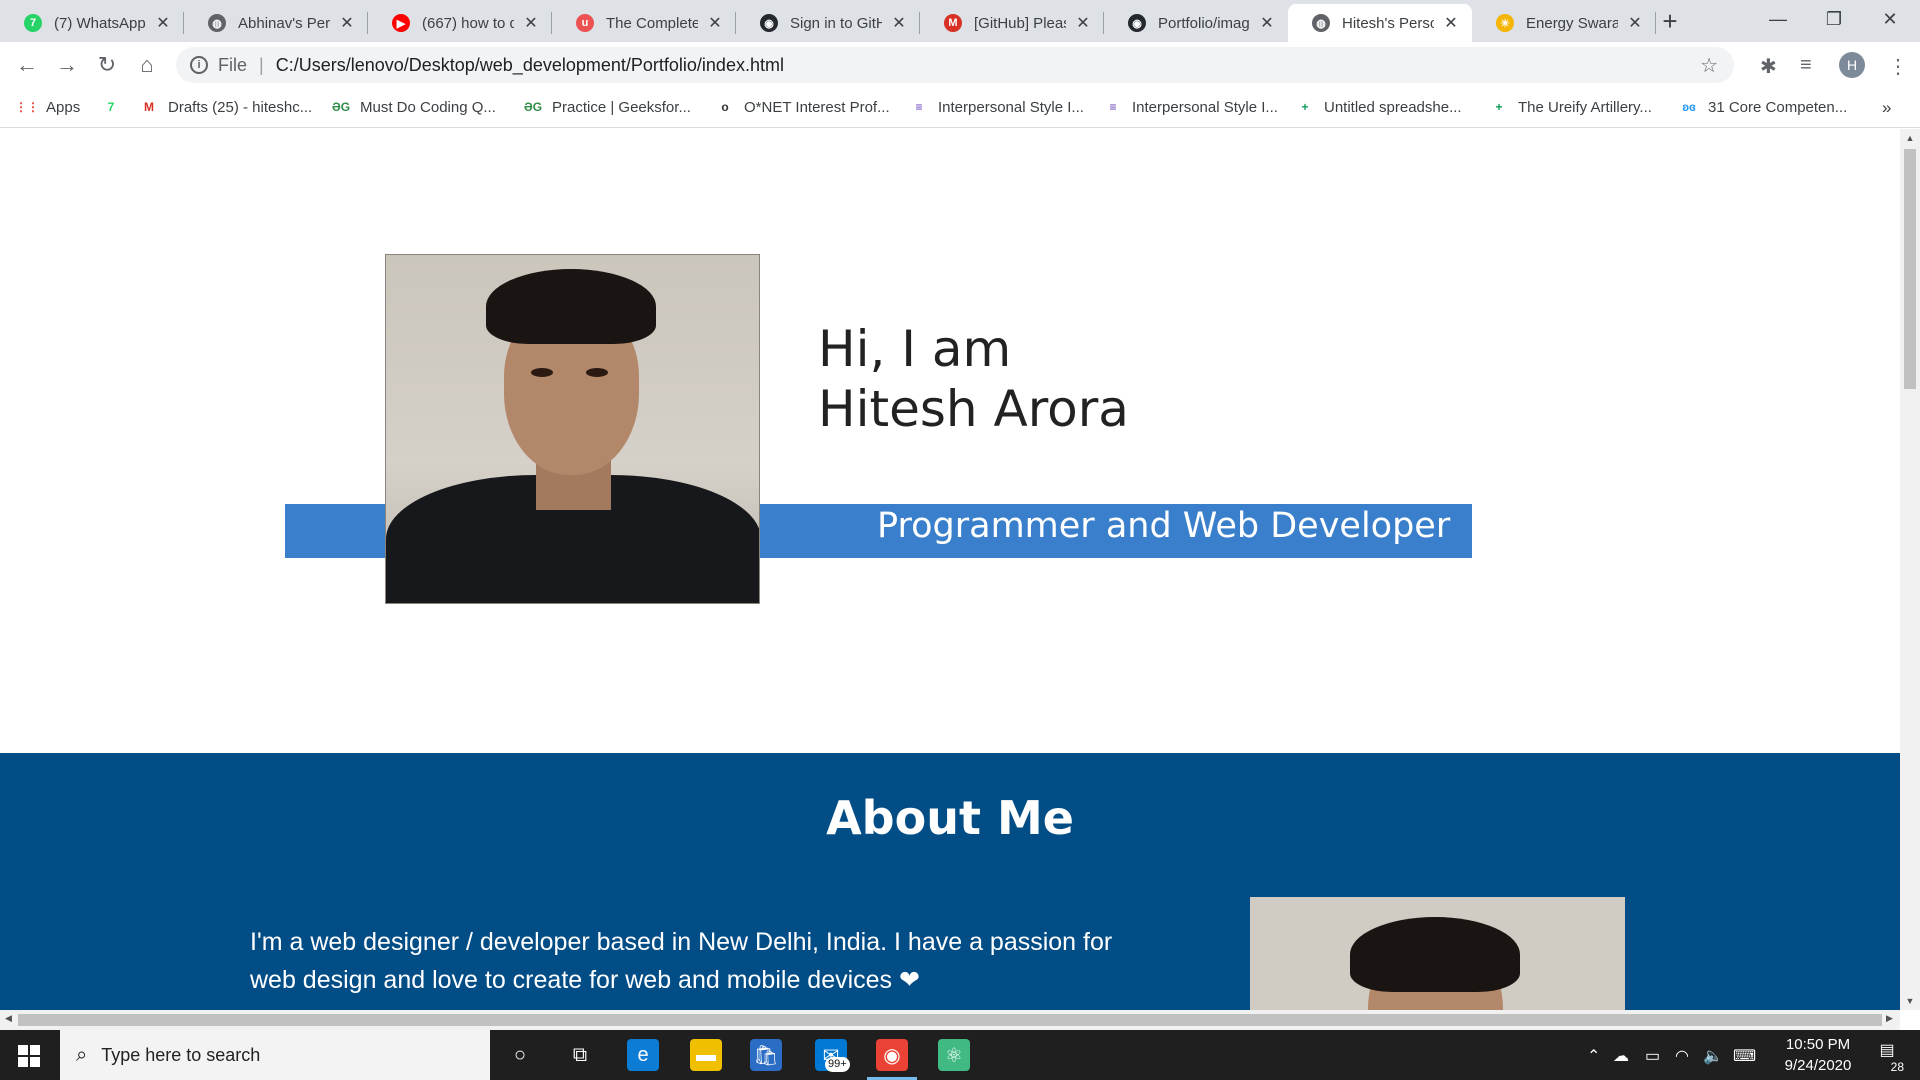 This screenshot has width=1920, height=1080. Describe the element at coordinates (1164, 526) in the screenshot. I see `hero-role: Programmer and Web Developer` at that location.